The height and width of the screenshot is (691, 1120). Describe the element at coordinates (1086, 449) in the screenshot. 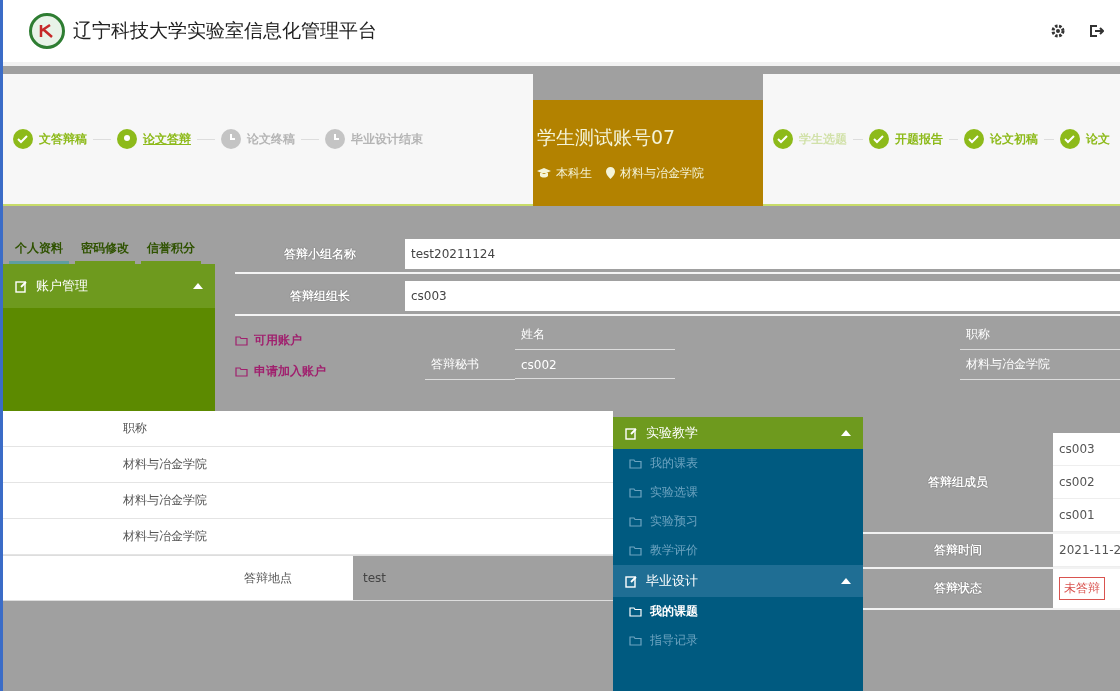

I see `table-cell: cs003` at that location.